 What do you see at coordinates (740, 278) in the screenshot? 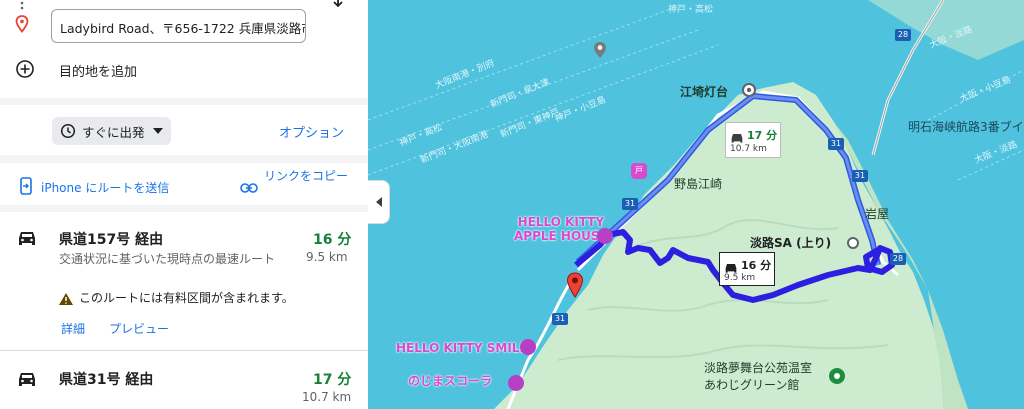
I see `callout-fast-distance: 9.5 km` at bounding box center [740, 278].